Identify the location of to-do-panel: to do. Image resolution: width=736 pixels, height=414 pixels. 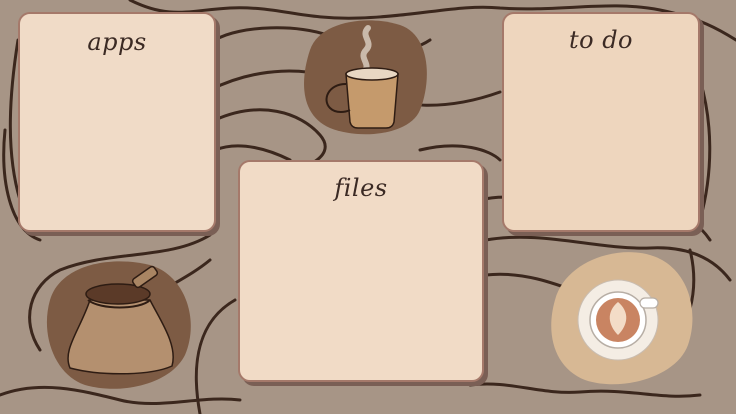
(601, 122).